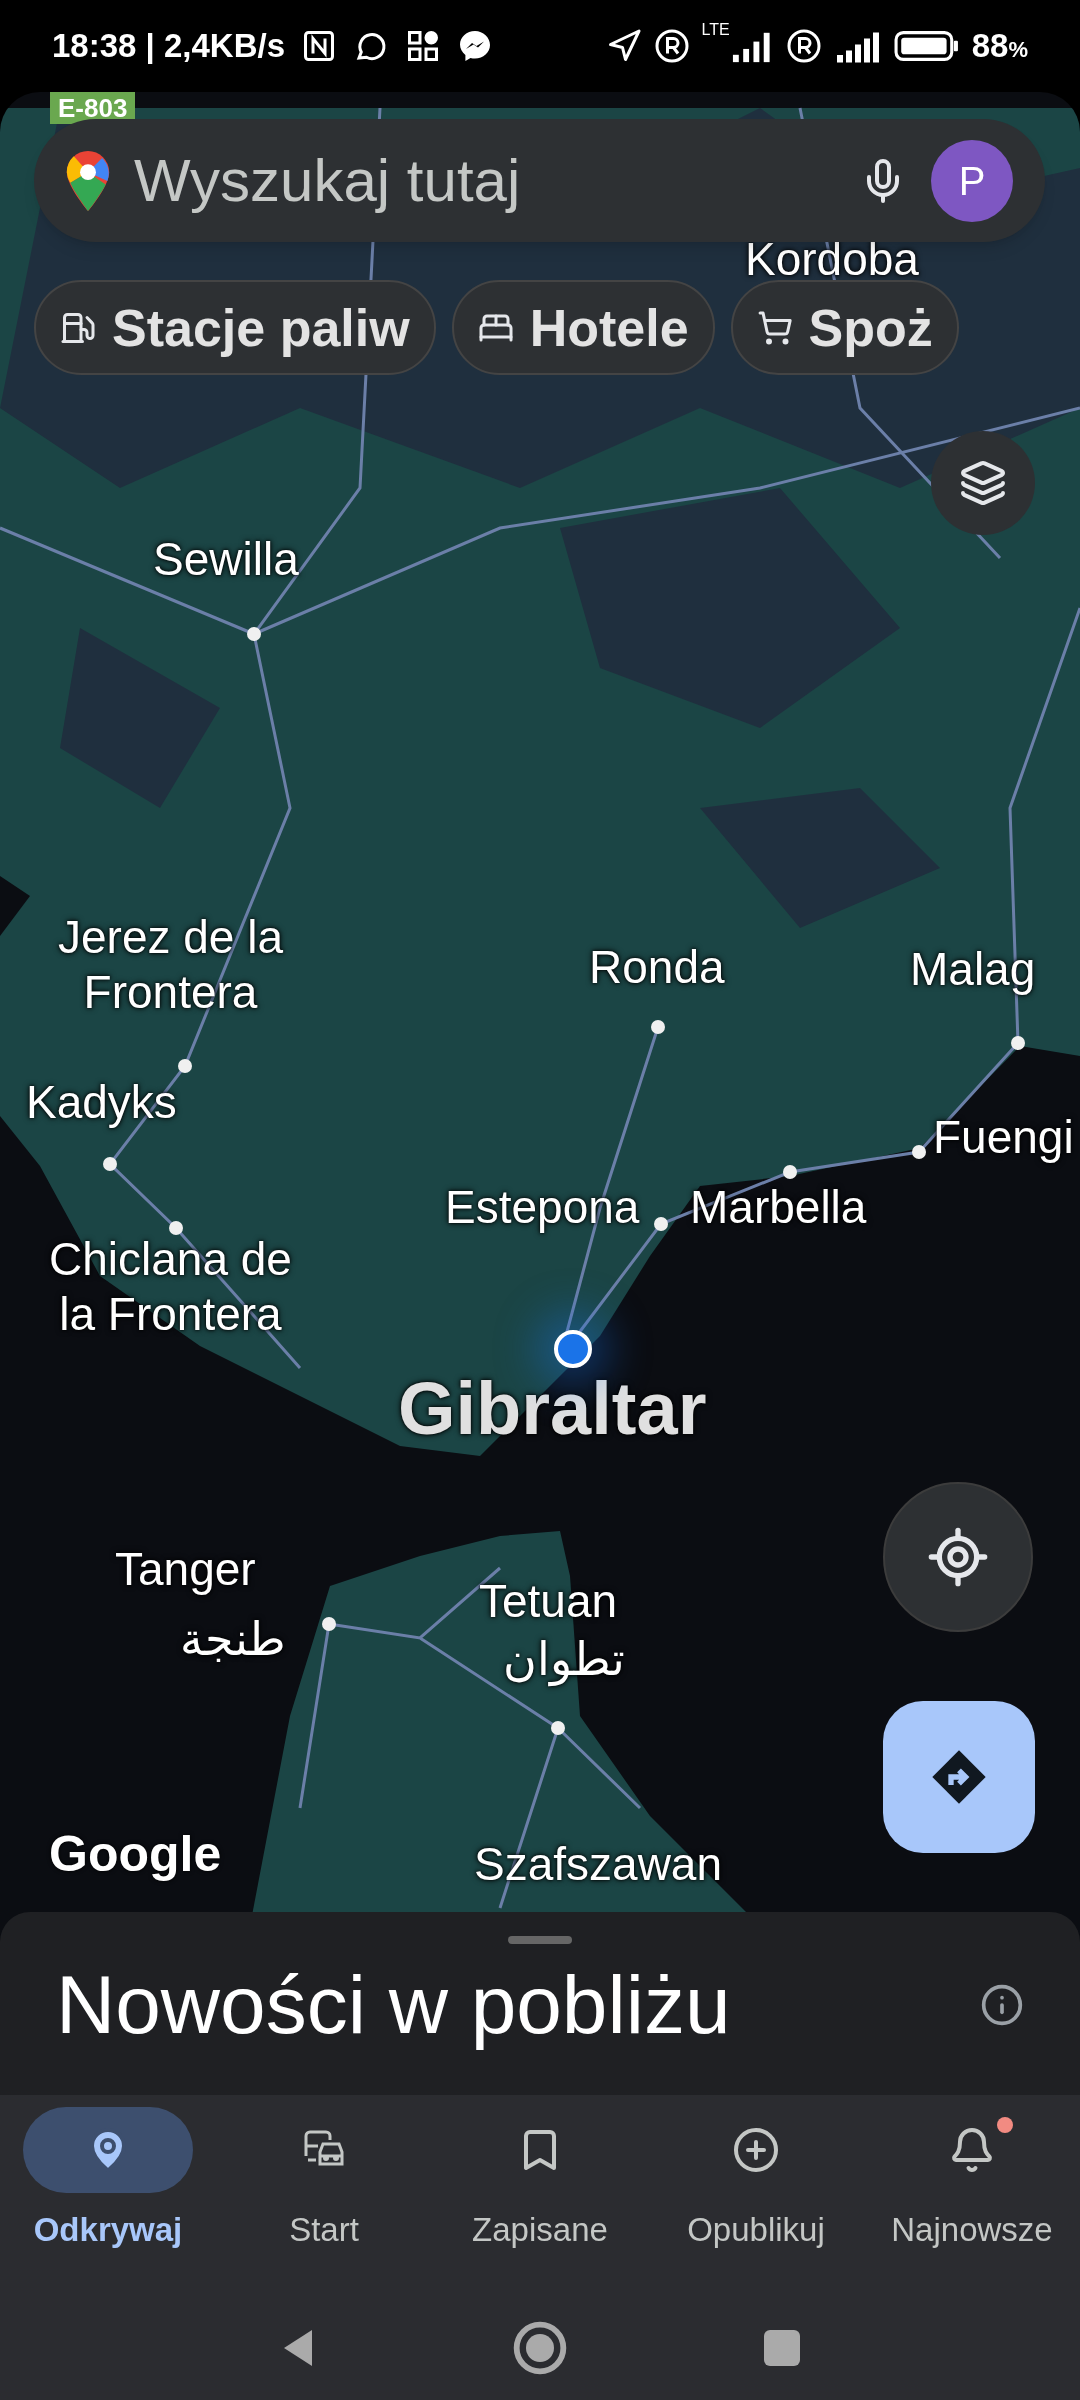 This screenshot has height=2400, width=1080. Describe the element at coordinates (324, 2181) in the screenshot. I see `nav-tab: Start` at that location.